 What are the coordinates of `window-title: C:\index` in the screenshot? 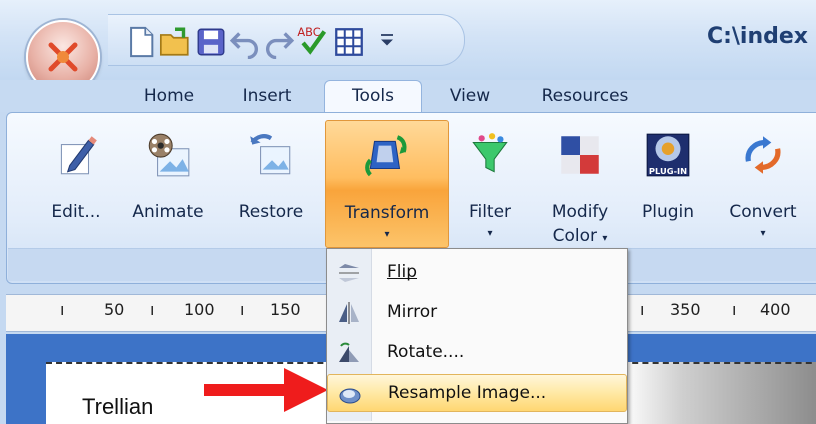 It's located at (757, 36).